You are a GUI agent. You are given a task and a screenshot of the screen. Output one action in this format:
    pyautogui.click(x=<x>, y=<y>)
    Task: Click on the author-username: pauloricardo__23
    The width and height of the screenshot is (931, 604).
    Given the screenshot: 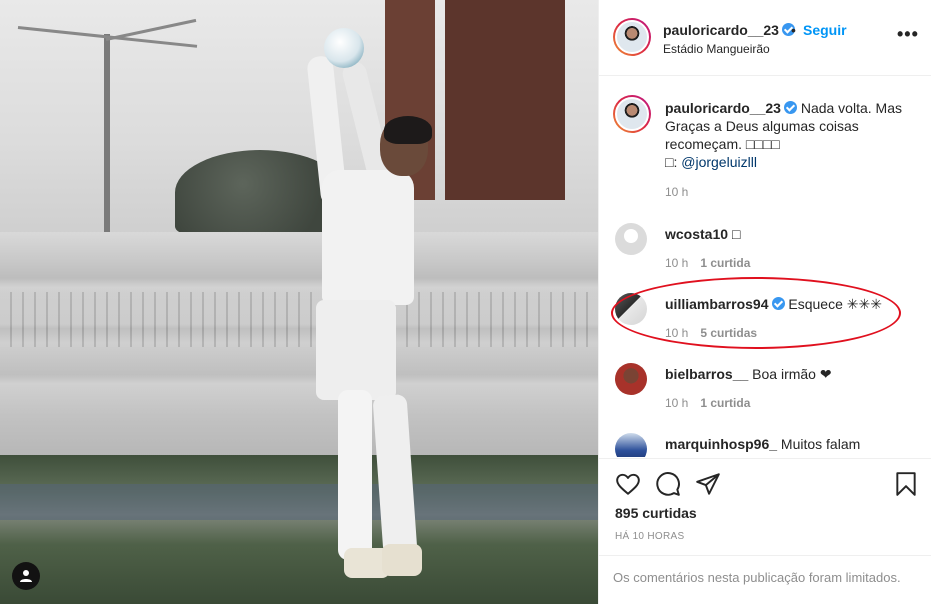 What is the action you would take?
    pyautogui.click(x=729, y=30)
    